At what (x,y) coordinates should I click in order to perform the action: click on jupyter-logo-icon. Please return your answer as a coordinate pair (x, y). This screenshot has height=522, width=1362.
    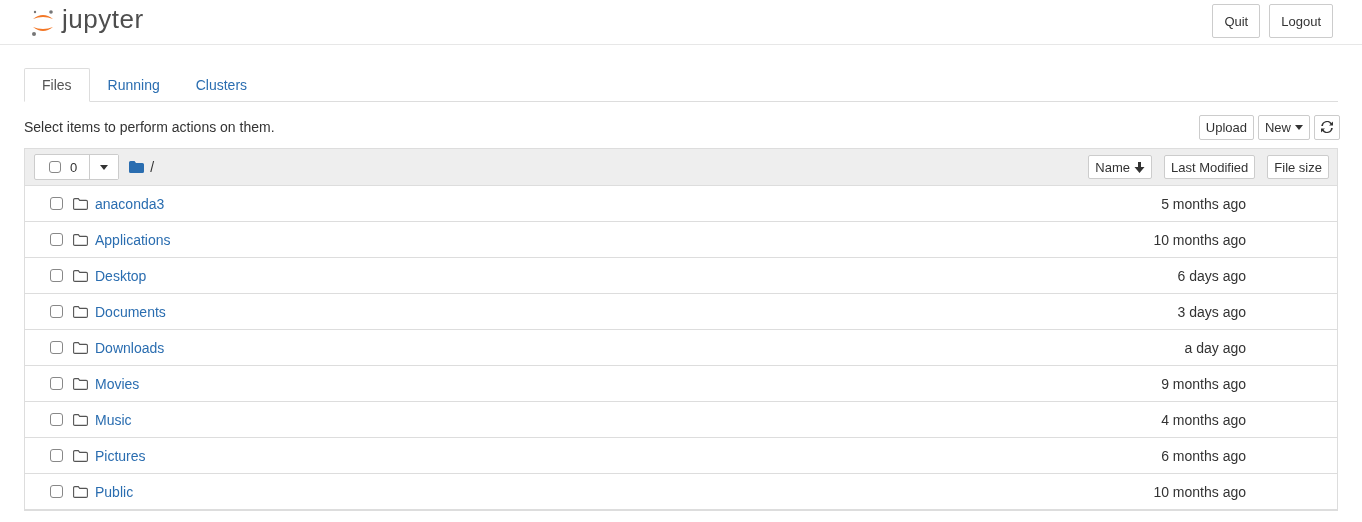
    Looking at the image, I should click on (43, 23).